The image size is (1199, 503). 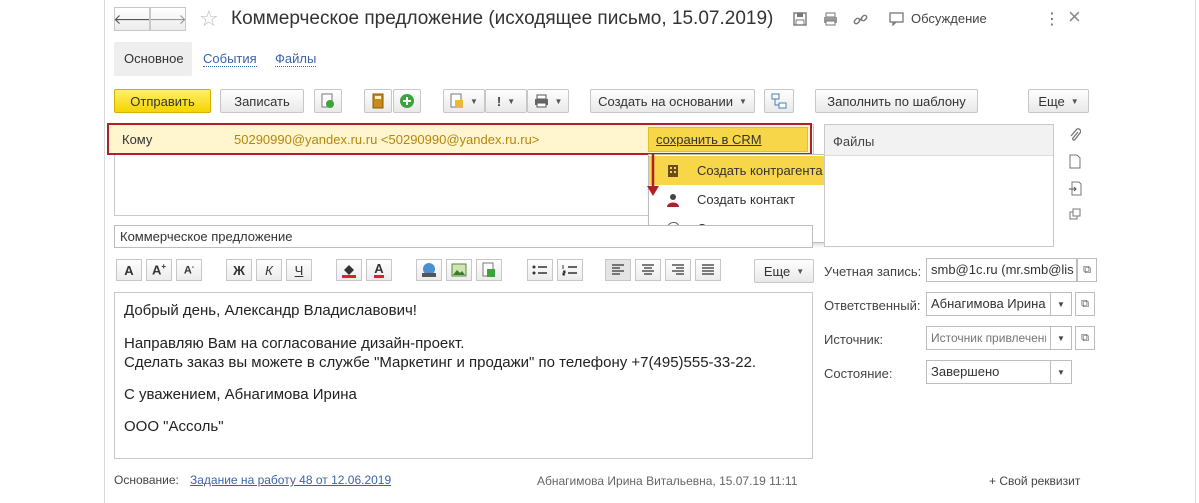 I want to click on insert-link-button, so click(x=429, y=270).